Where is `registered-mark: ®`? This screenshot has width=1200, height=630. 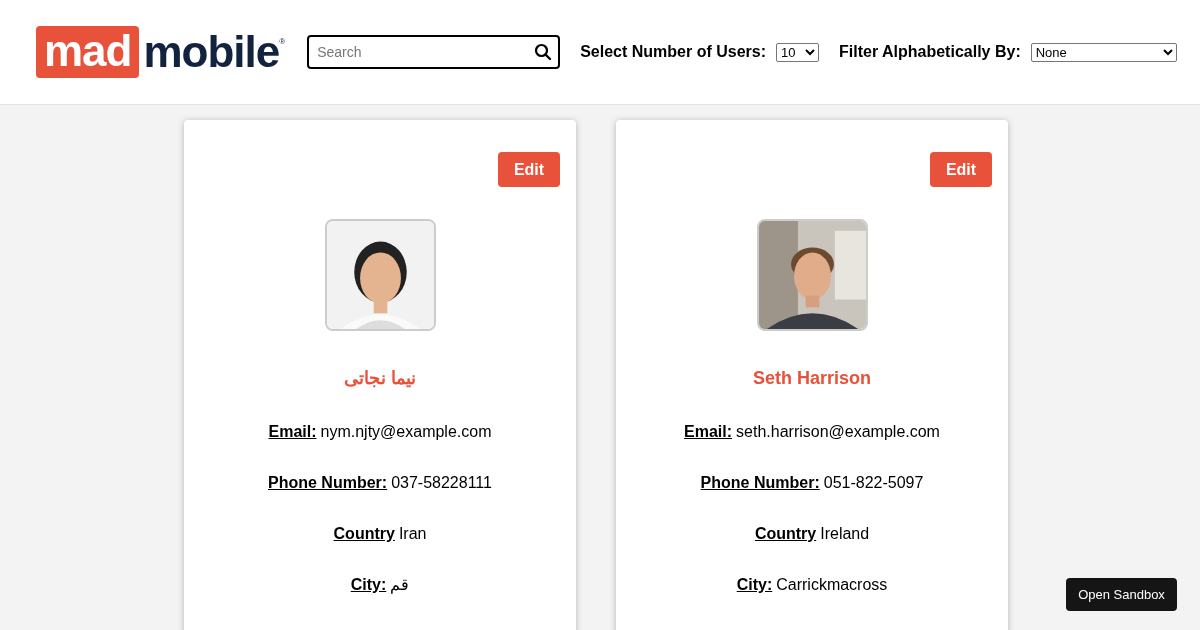
registered-mark: ® is located at coordinates (282, 41).